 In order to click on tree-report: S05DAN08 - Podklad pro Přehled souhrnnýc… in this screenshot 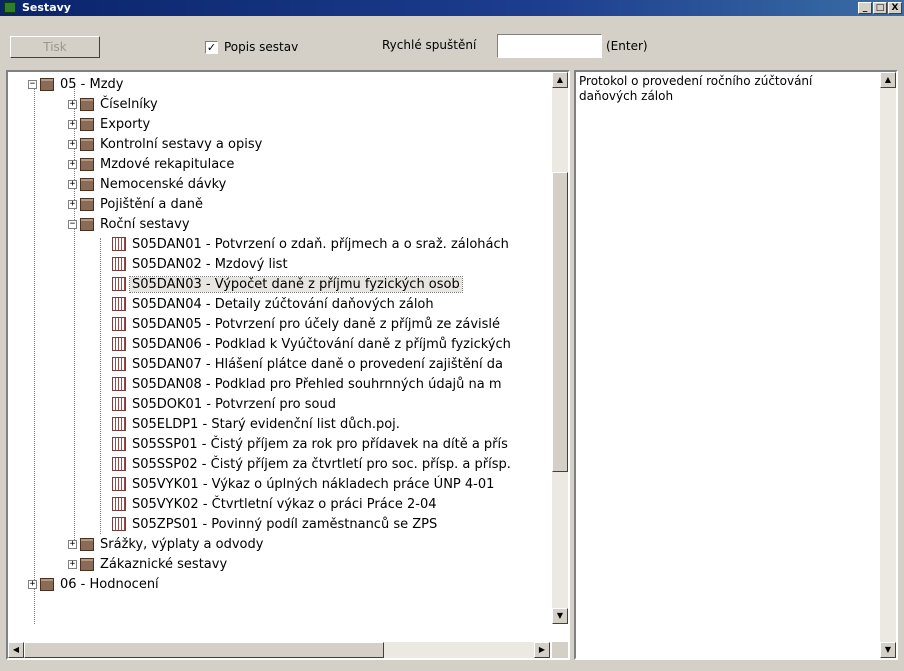, I will do `click(308, 384)`.